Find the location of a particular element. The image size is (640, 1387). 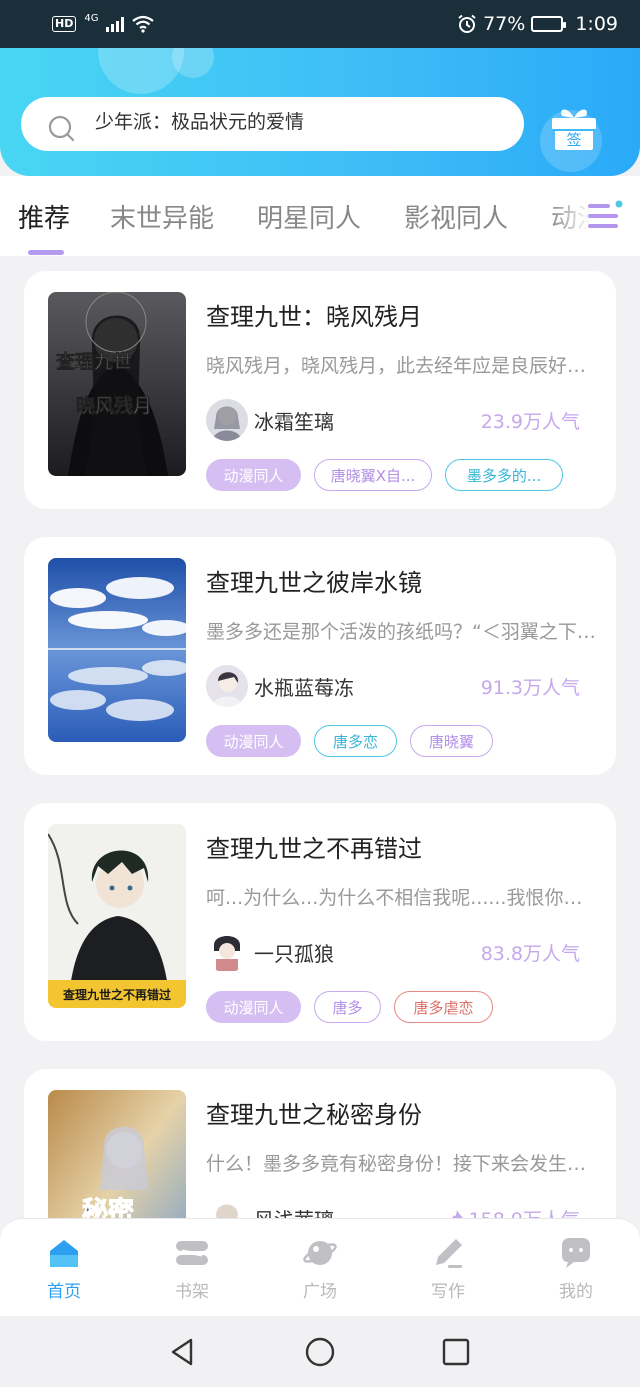

tag-list: 动漫同人 唐多 唐多虐恋 is located at coordinates (349, 1007).